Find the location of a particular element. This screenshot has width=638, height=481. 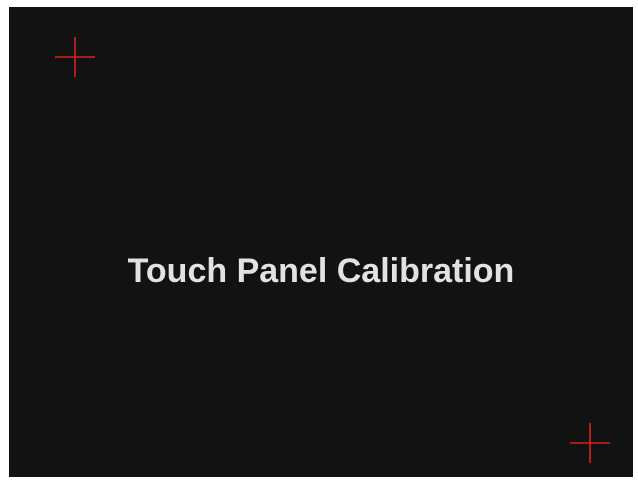

bottom-right-crosshair-icon is located at coordinates (590, 443).